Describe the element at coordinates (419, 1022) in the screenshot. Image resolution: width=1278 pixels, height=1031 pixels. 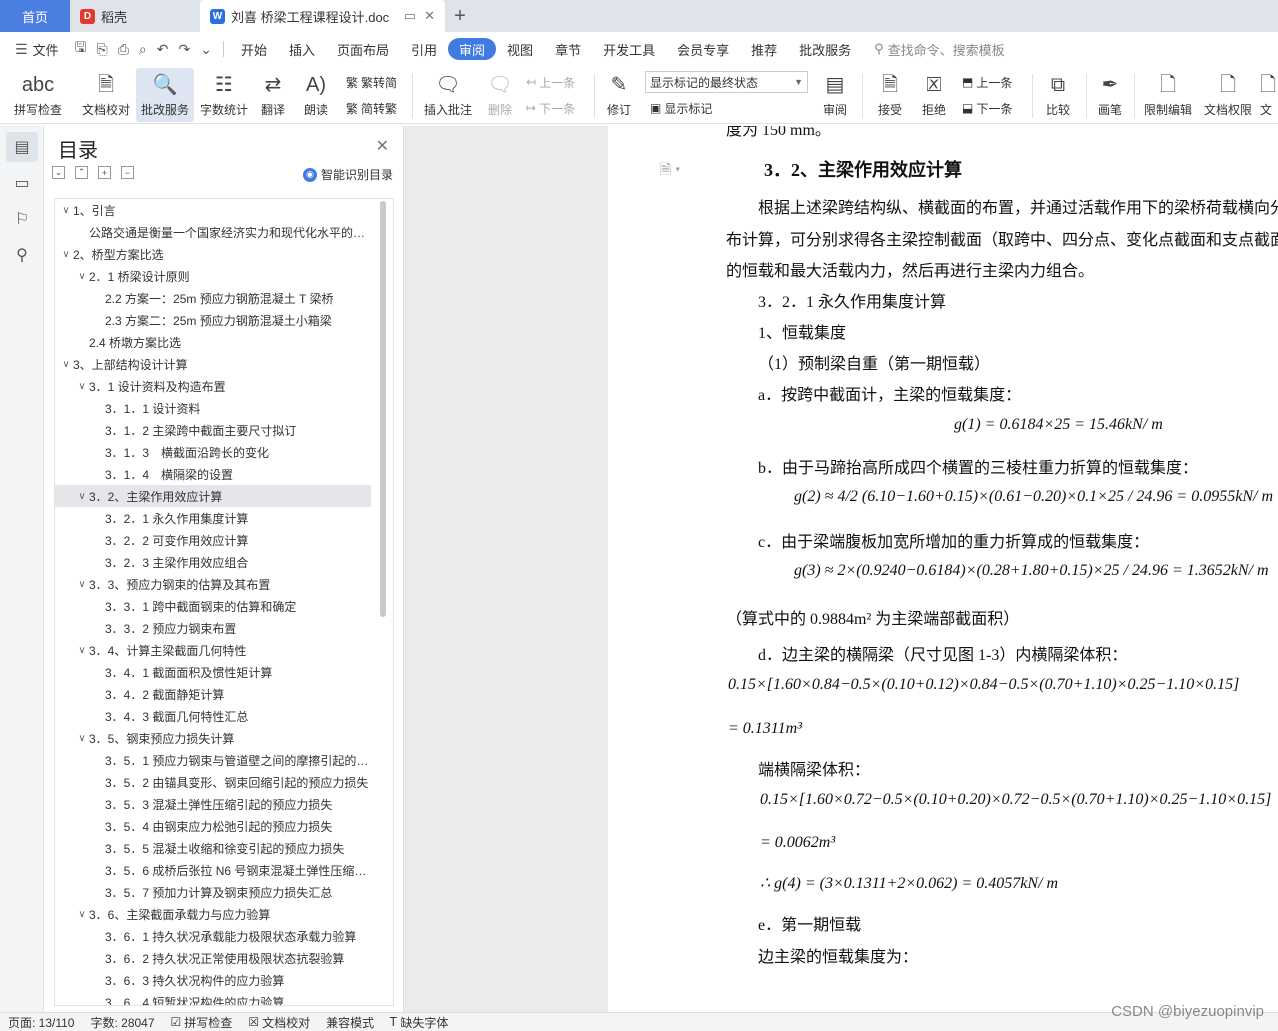
I see `status-missing-font: Ꭲ 缺失字体` at that location.